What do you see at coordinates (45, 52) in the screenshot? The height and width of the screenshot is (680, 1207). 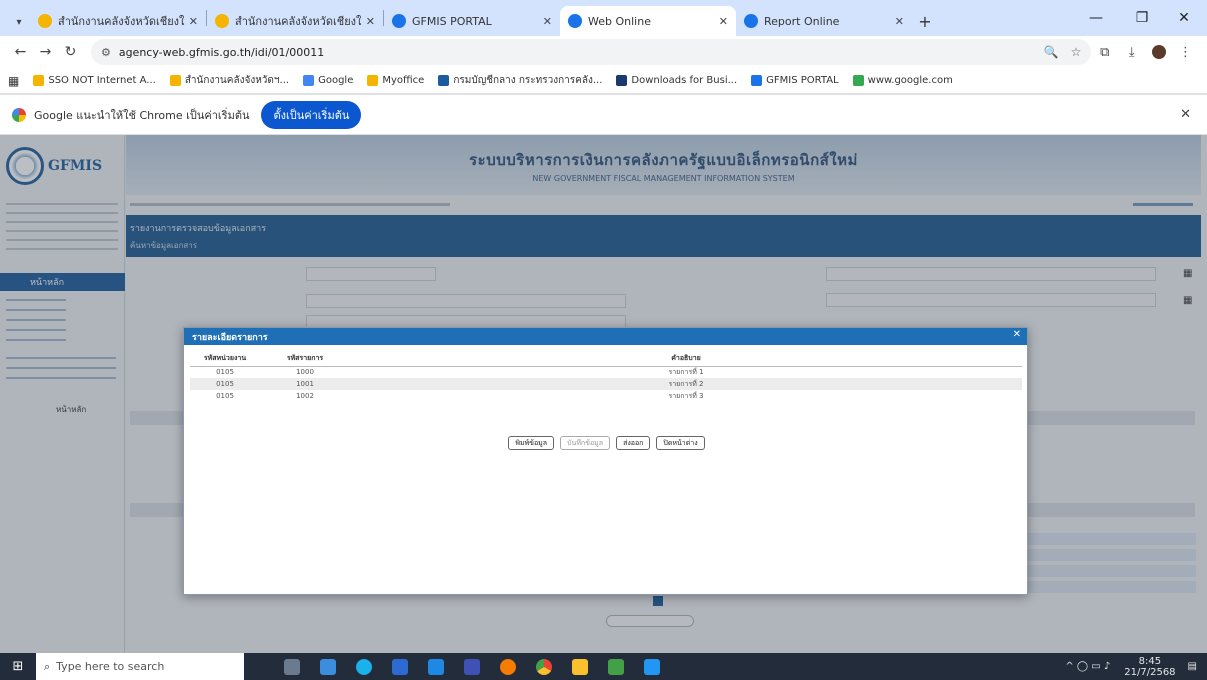 I see `forward-icon: →` at bounding box center [45, 52].